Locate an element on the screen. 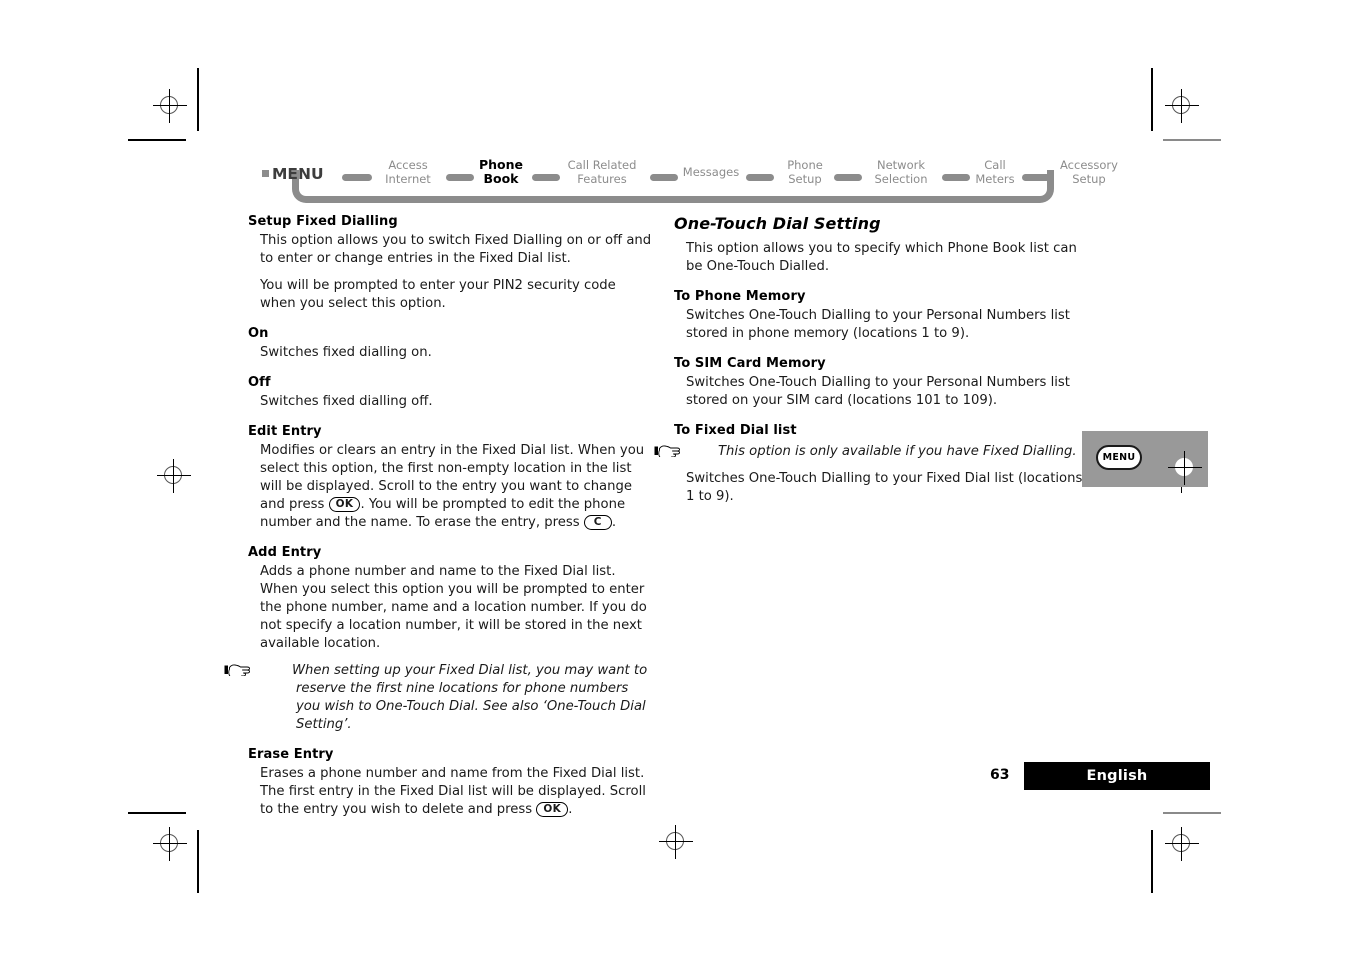 The width and height of the screenshot is (1351, 954). crop-line-top-right-horizontal is located at coordinates (1192, 140).